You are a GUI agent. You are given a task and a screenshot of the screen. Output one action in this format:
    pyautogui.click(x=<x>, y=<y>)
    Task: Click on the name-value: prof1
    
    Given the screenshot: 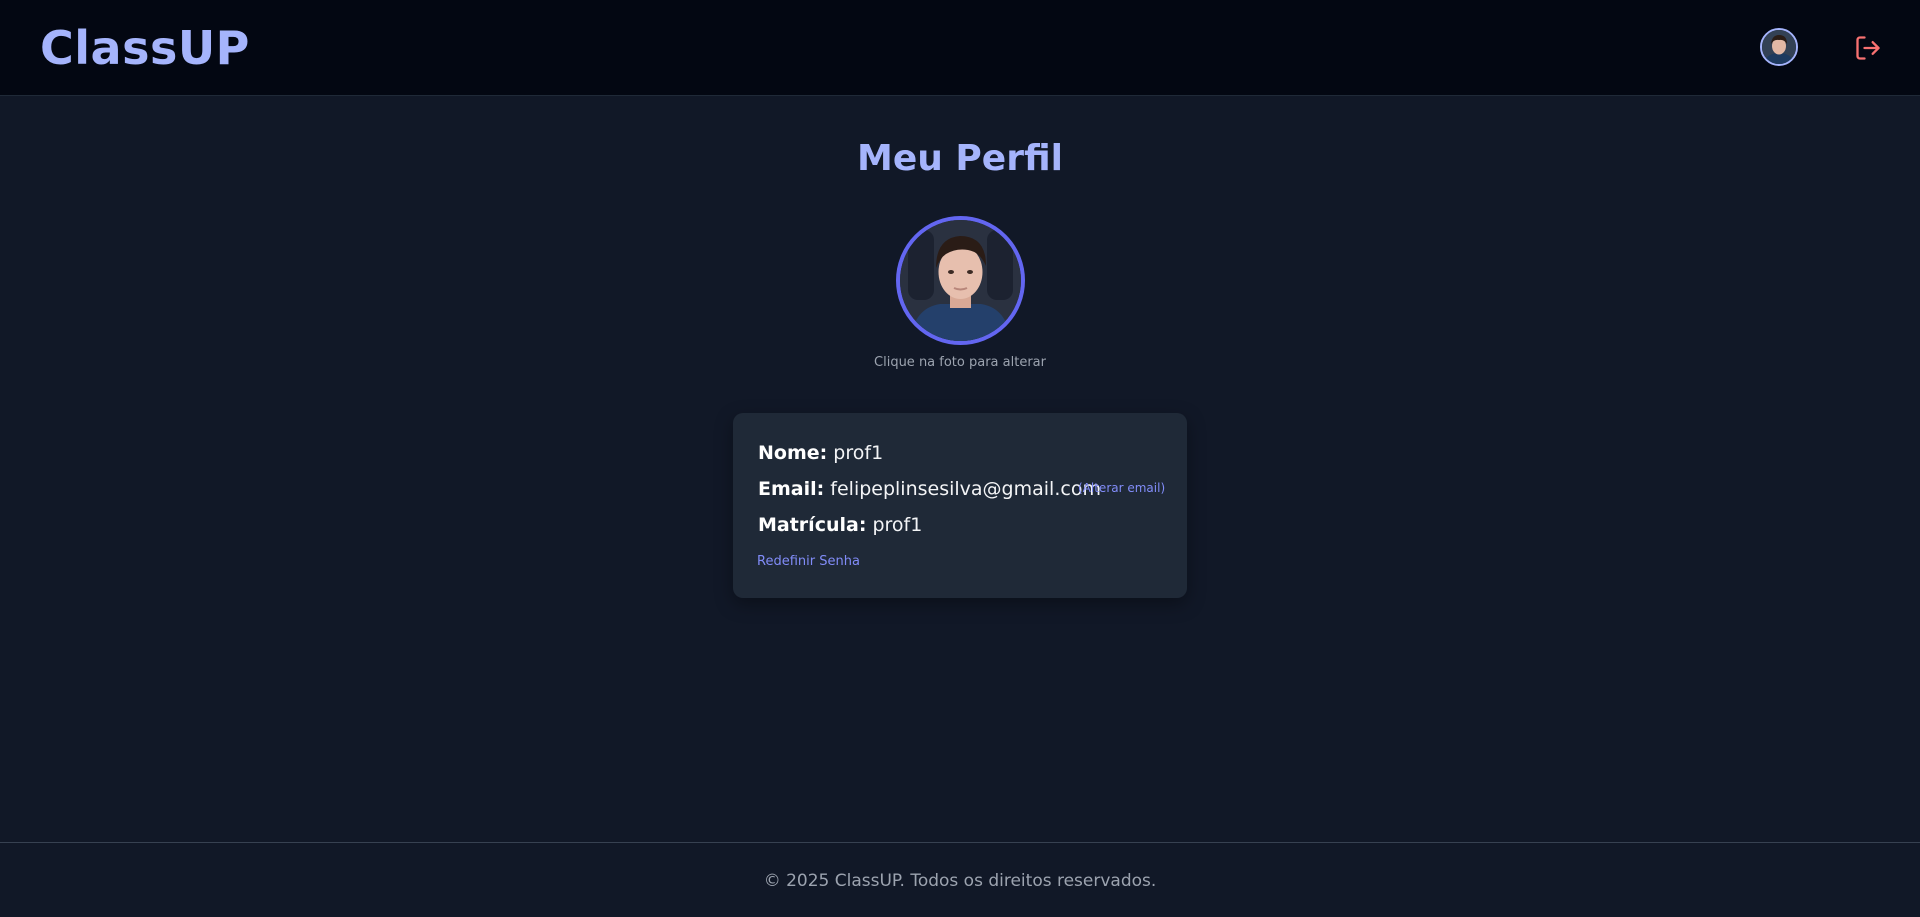 What is the action you would take?
    pyautogui.click(x=858, y=453)
    